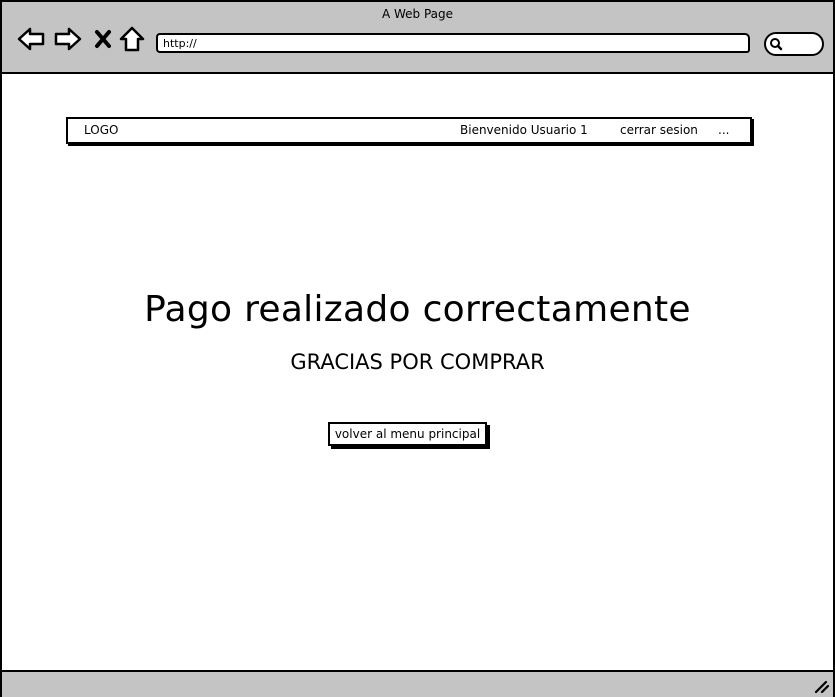 The width and height of the screenshot is (835, 697). What do you see at coordinates (776, 44) in the screenshot?
I see `search-icon` at bounding box center [776, 44].